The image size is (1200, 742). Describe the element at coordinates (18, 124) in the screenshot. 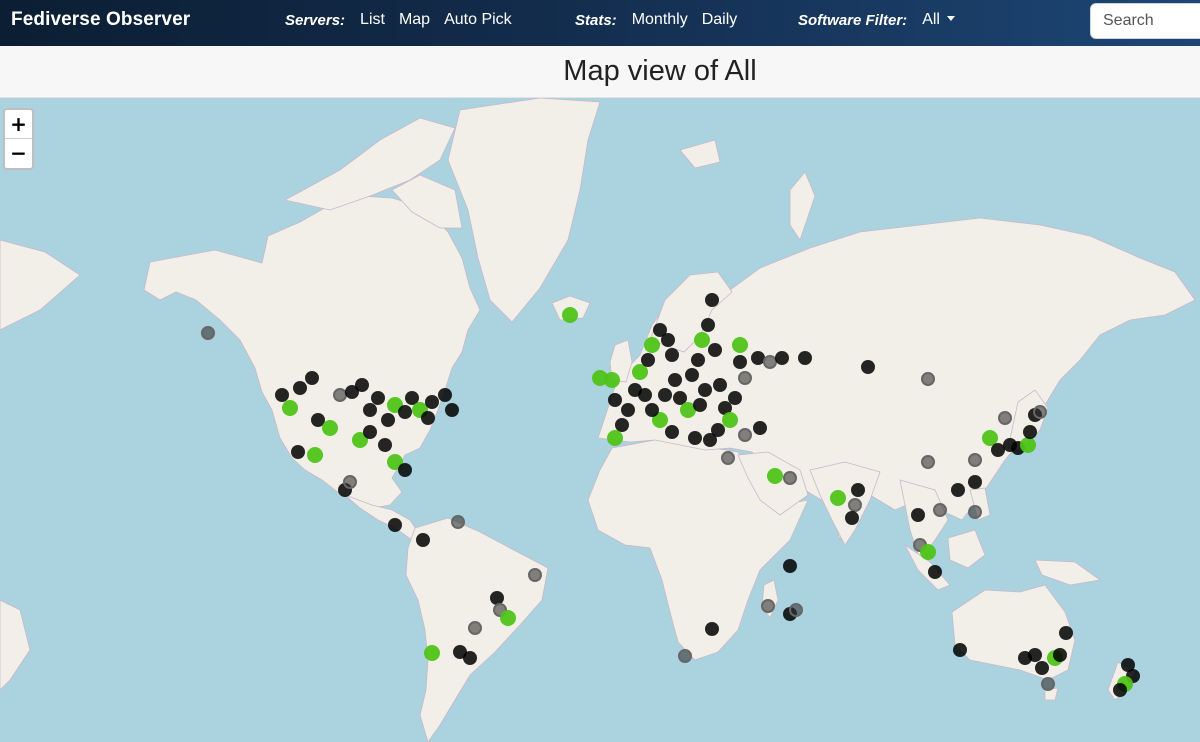

I see `zoom-in-button: +` at that location.